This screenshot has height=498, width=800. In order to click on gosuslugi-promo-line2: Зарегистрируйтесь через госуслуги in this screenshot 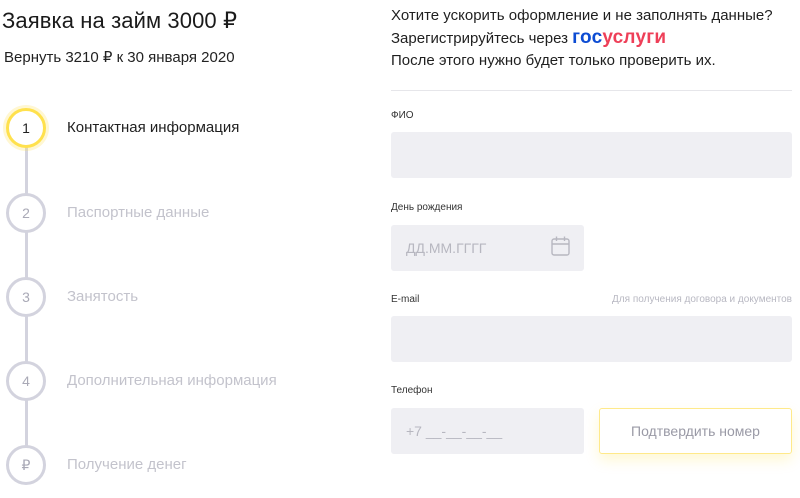, I will do `click(593, 38)`.